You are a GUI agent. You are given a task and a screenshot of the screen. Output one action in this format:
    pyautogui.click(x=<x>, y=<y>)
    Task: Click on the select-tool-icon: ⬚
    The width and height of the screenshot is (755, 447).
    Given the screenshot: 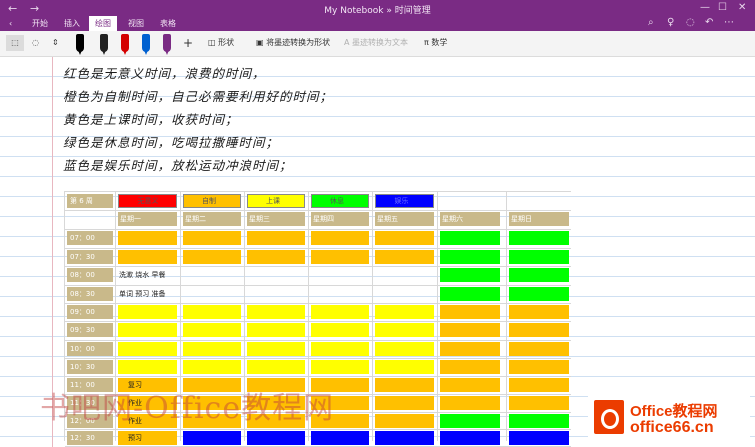 What is the action you would take?
    pyautogui.click(x=15, y=43)
    